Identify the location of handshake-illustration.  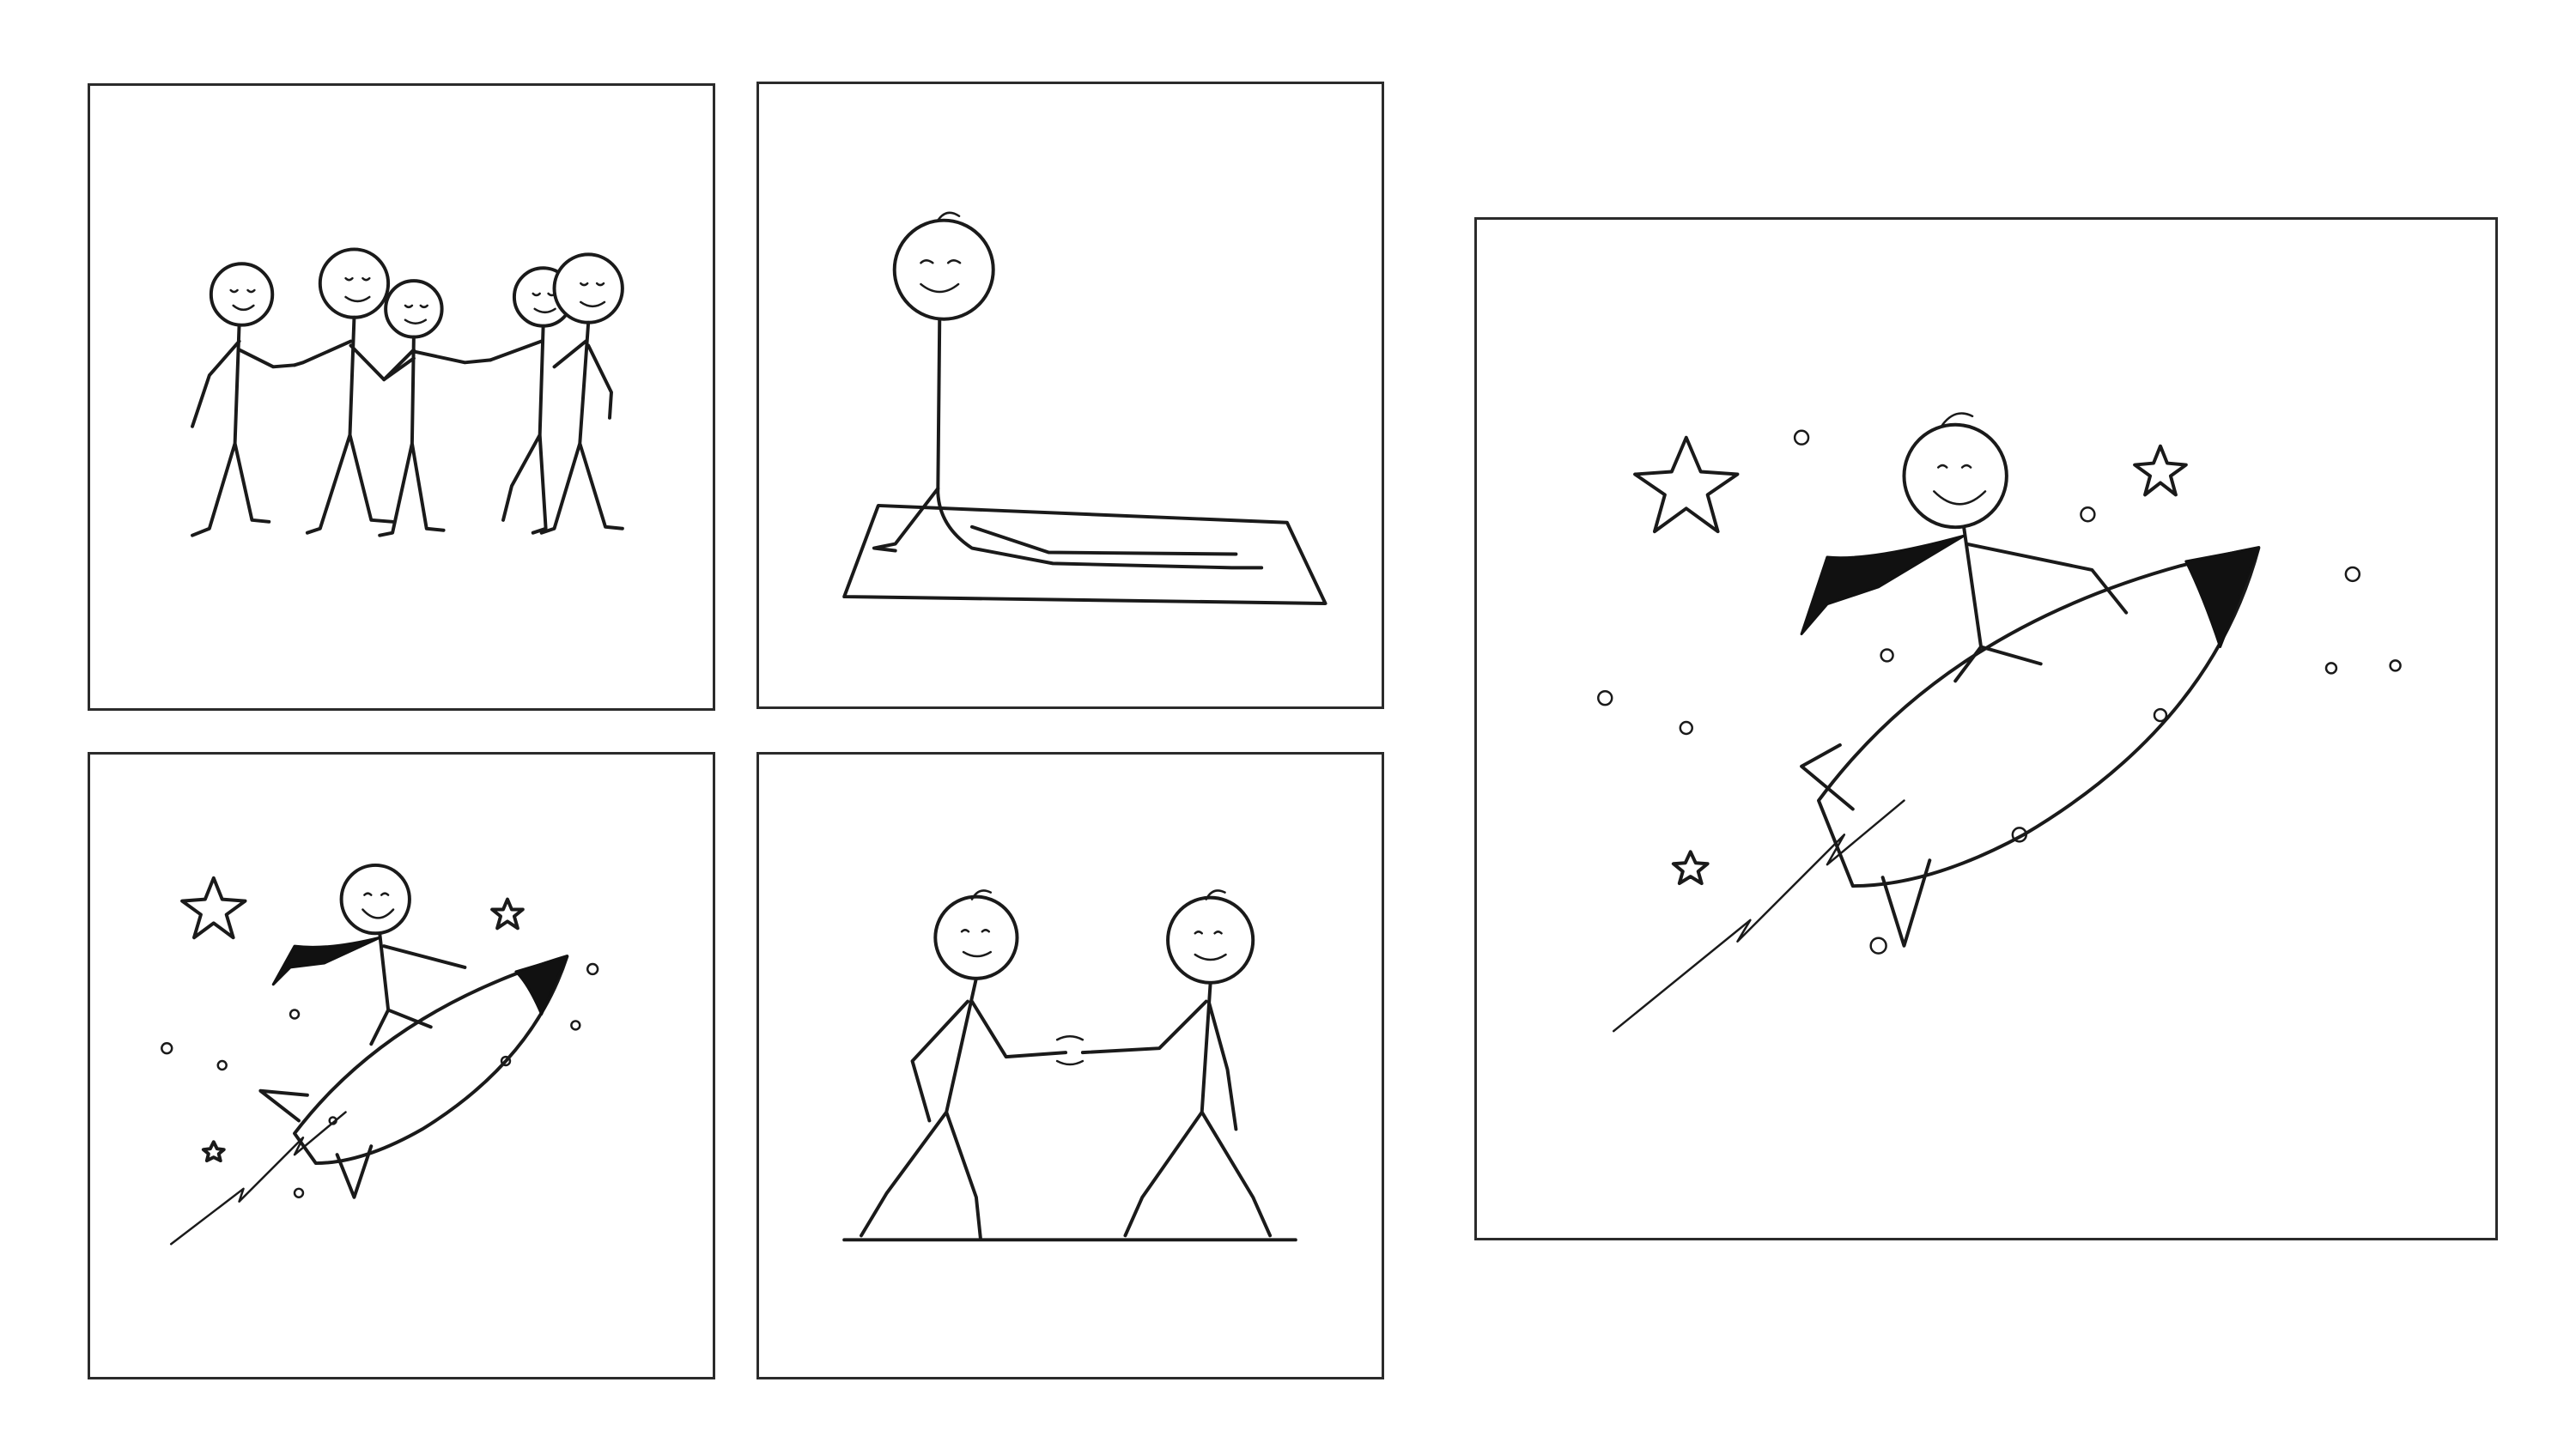
(1069, 1065).